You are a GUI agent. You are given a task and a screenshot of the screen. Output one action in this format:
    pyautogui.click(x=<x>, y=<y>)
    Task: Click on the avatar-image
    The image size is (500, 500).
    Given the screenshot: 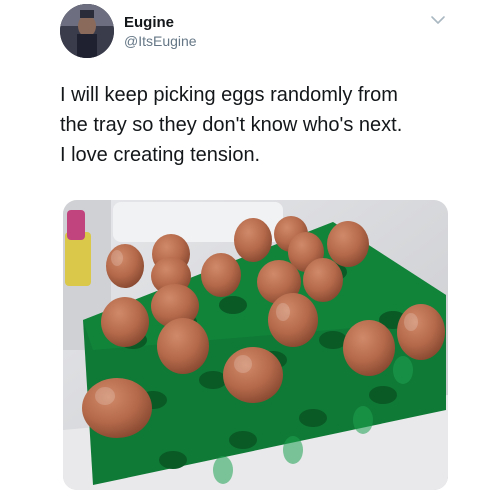 What is the action you would take?
    pyautogui.click(x=87, y=31)
    